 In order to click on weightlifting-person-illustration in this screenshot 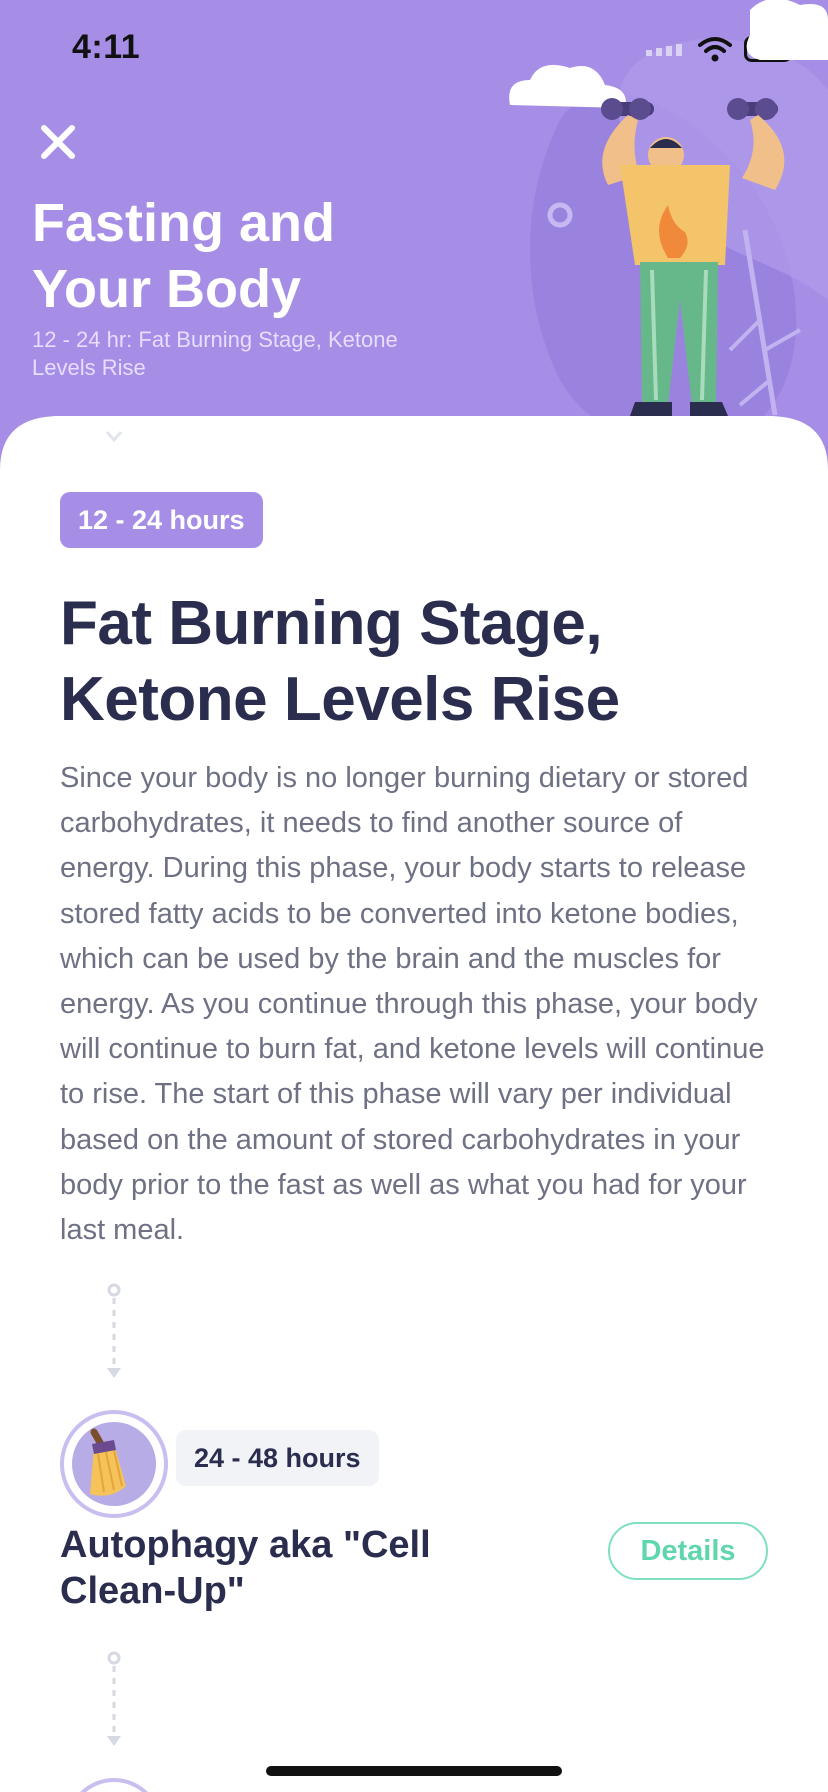, I will do `click(668, 208)`.